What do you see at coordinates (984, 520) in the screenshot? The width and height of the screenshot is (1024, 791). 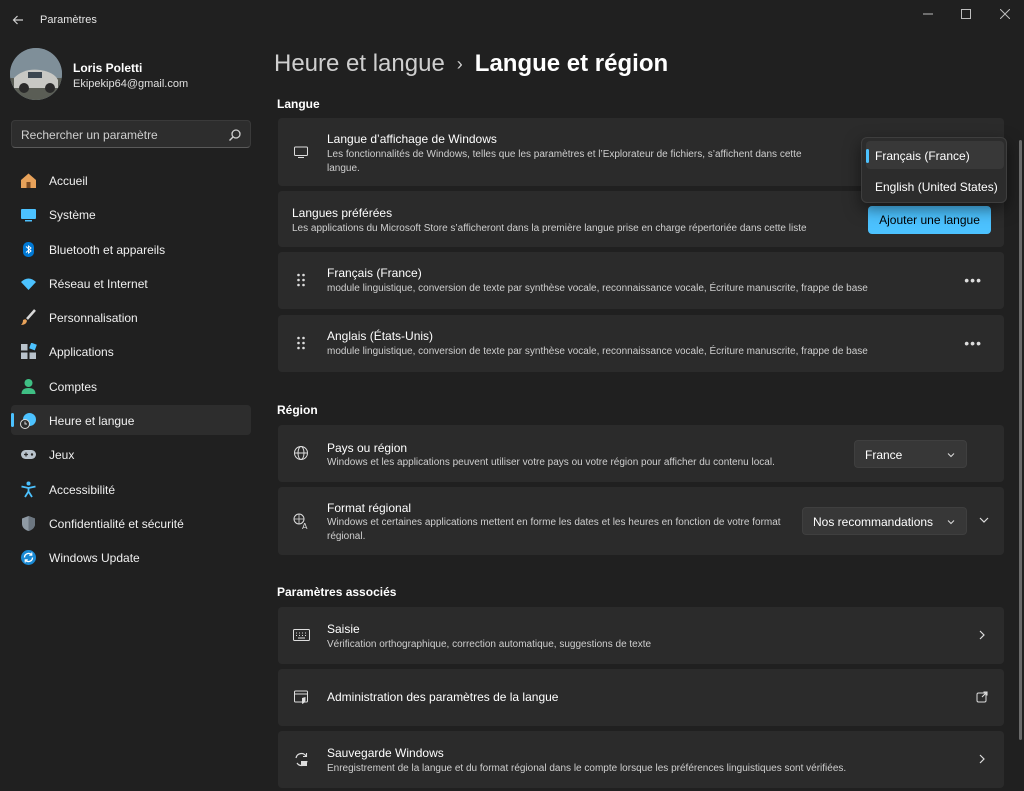 I see `expand-chevron-icon` at bounding box center [984, 520].